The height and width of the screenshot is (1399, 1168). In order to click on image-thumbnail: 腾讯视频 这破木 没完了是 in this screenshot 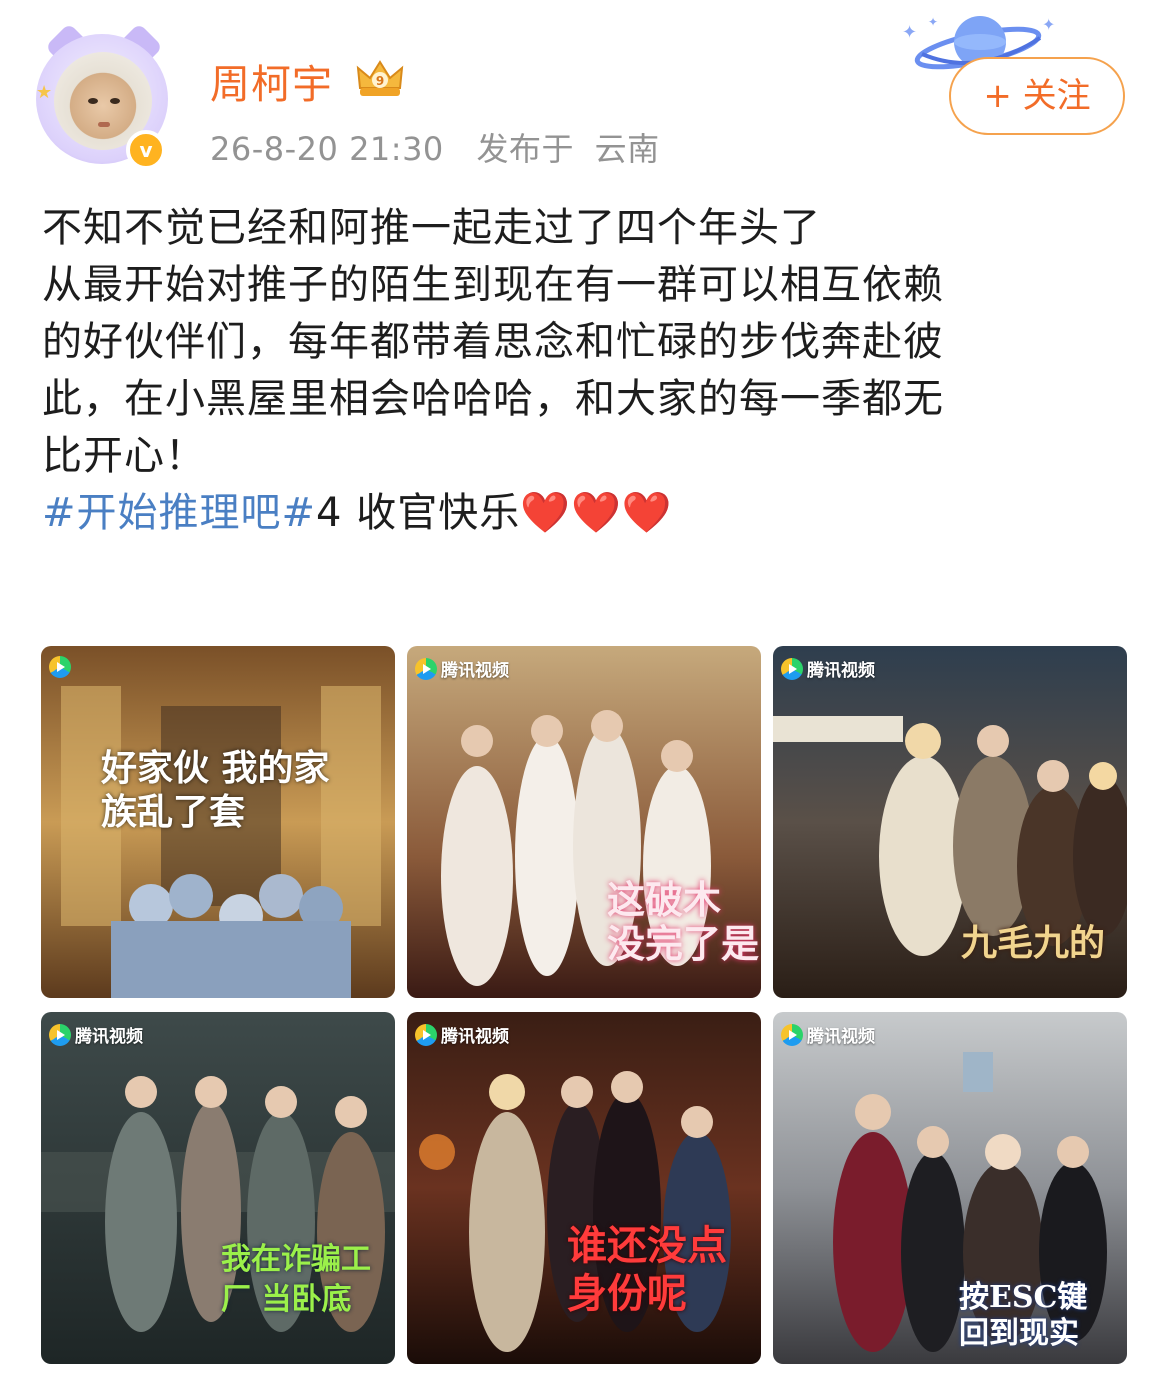, I will do `click(584, 822)`.